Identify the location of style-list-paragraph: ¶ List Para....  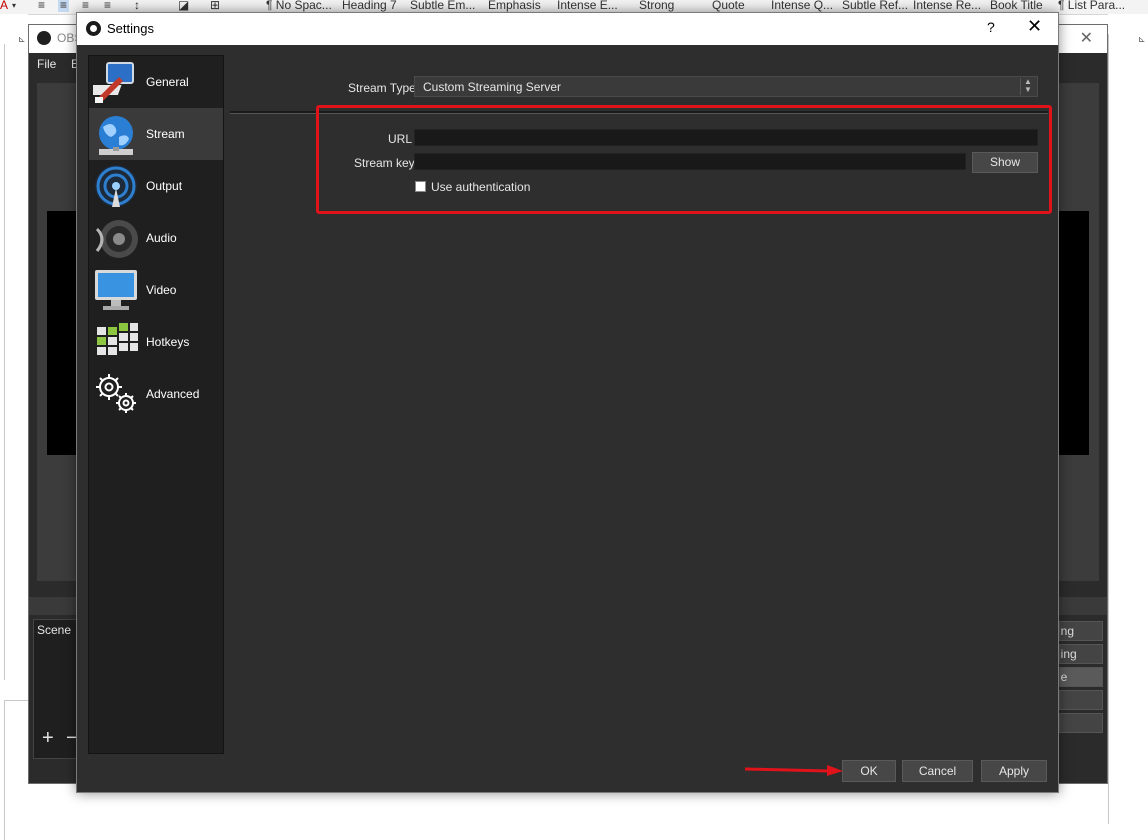
(1091, 6).